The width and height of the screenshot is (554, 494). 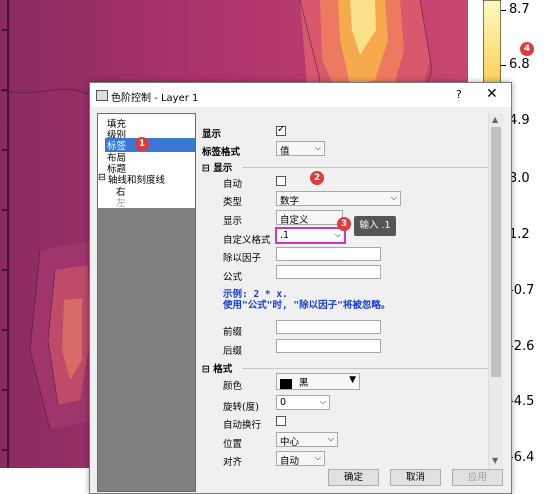 I want to click on display-mode-label: 显示, so click(x=233, y=221).